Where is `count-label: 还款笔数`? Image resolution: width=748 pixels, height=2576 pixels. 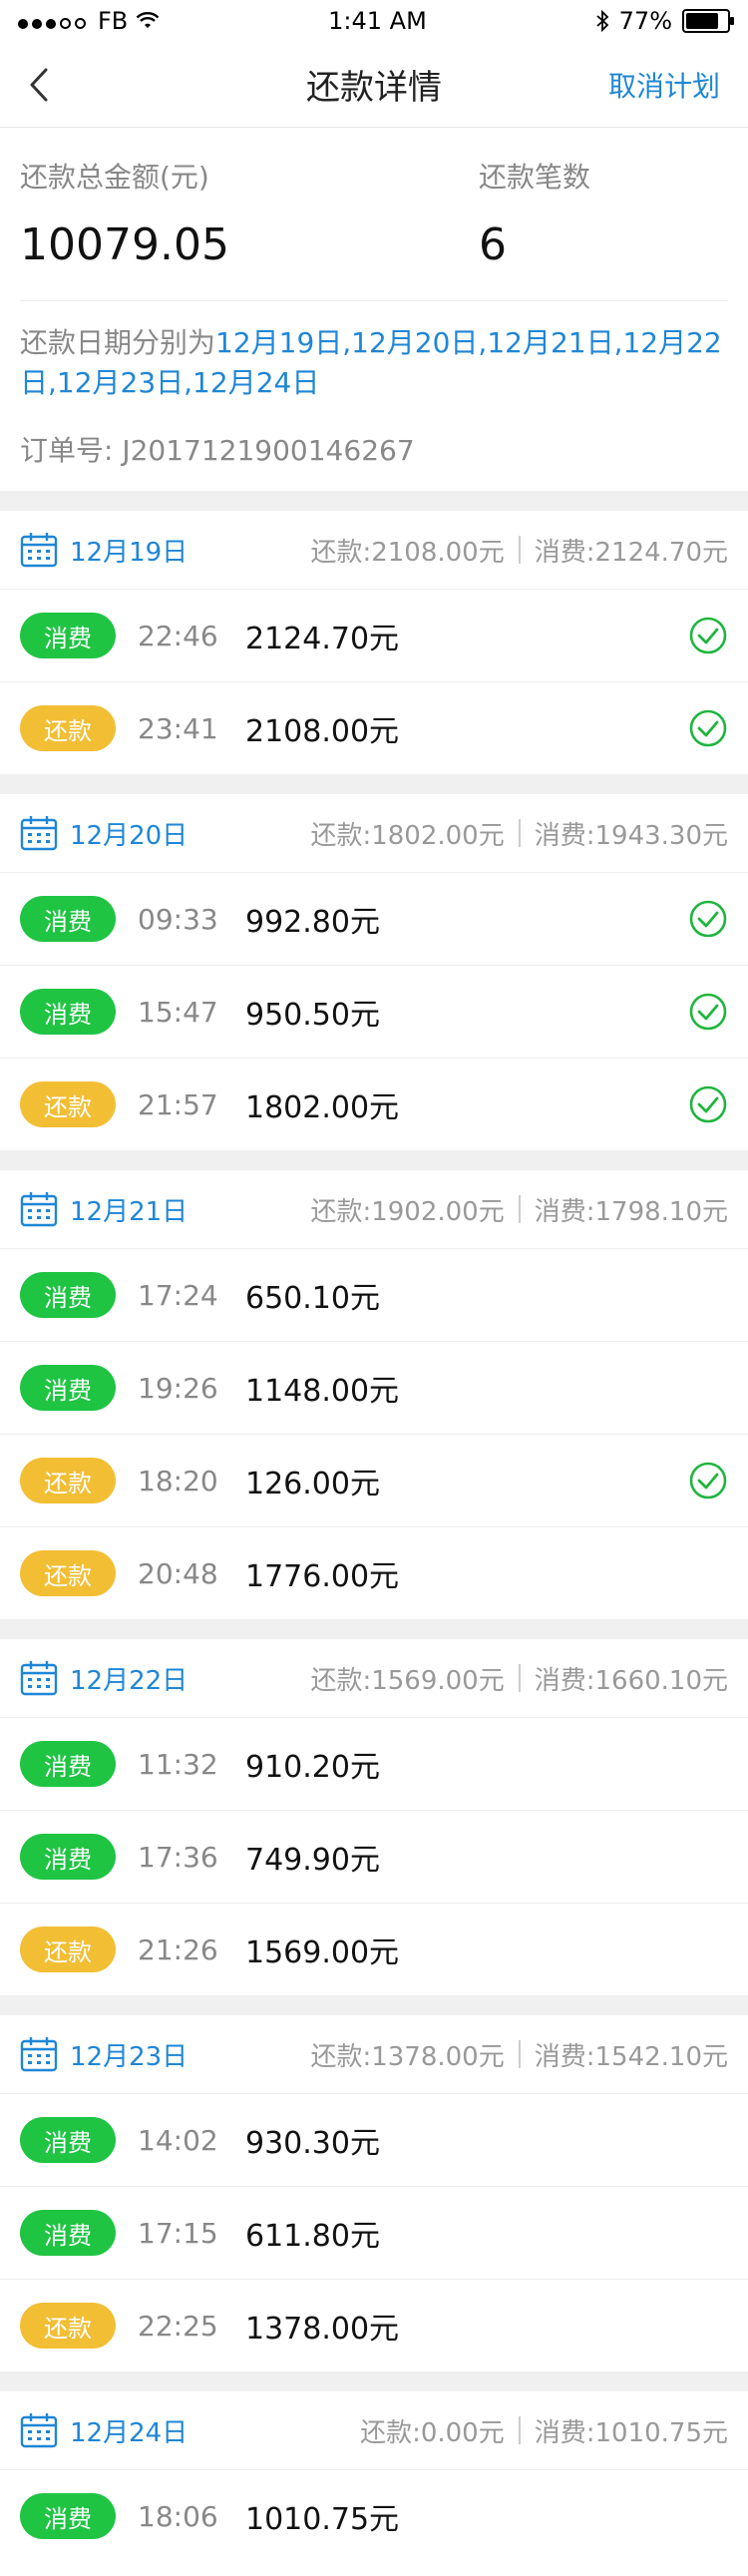 count-label: 还款笔数 is located at coordinates (535, 177).